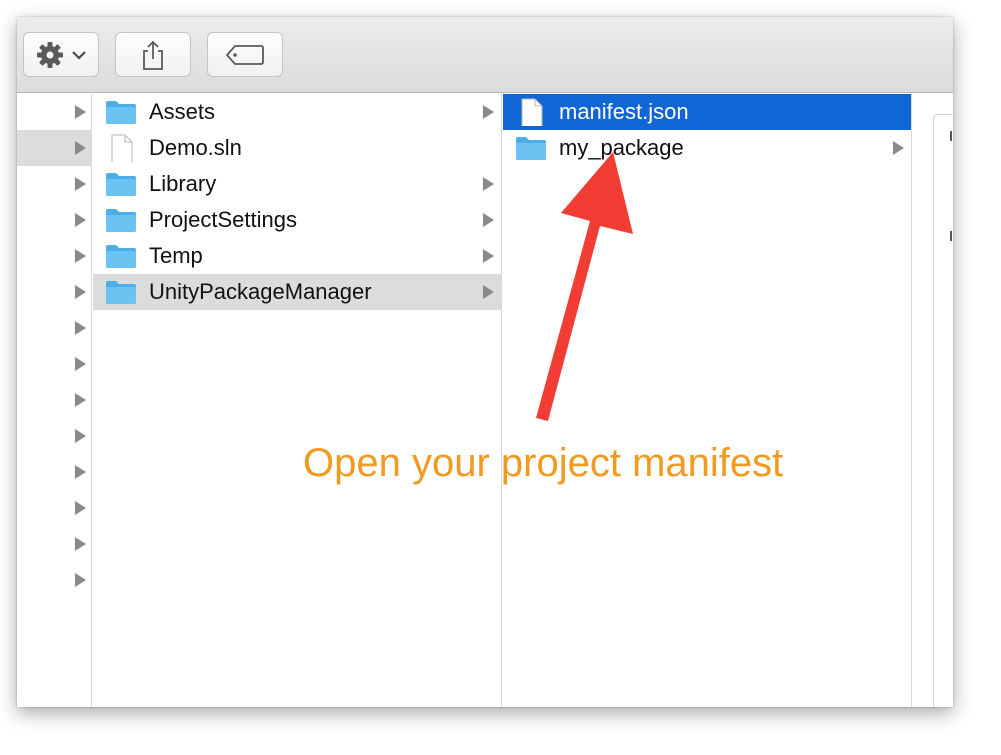 This screenshot has width=1001, height=755. I want to click on annotation-text: Open your project manifest, so click(543, 463).